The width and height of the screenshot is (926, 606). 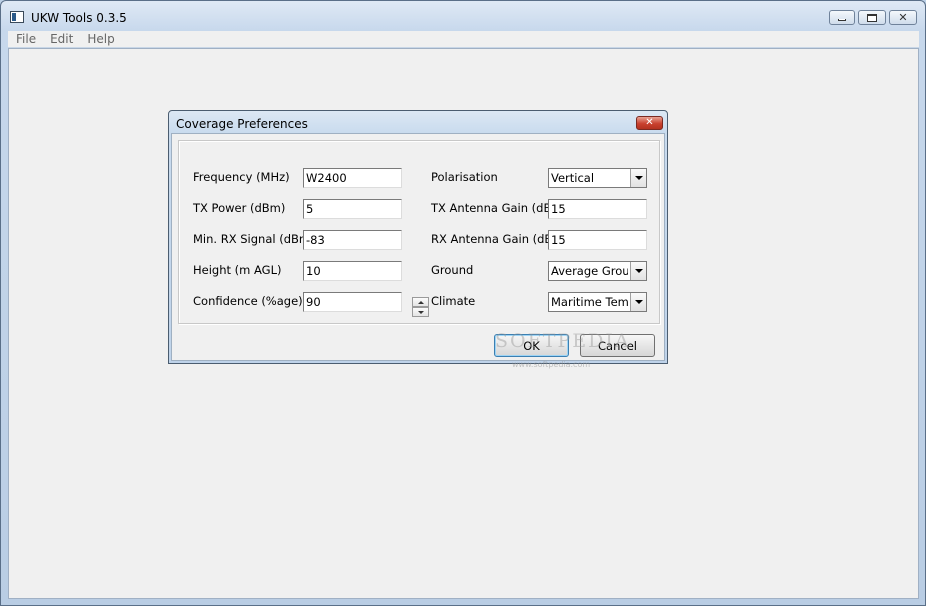 What do you see at coordinates (495, 239) in the screenshot?
I see `rx-antenna-gain-label: RX Antenna Gain (dBi)` at bounding box center [495, 239].